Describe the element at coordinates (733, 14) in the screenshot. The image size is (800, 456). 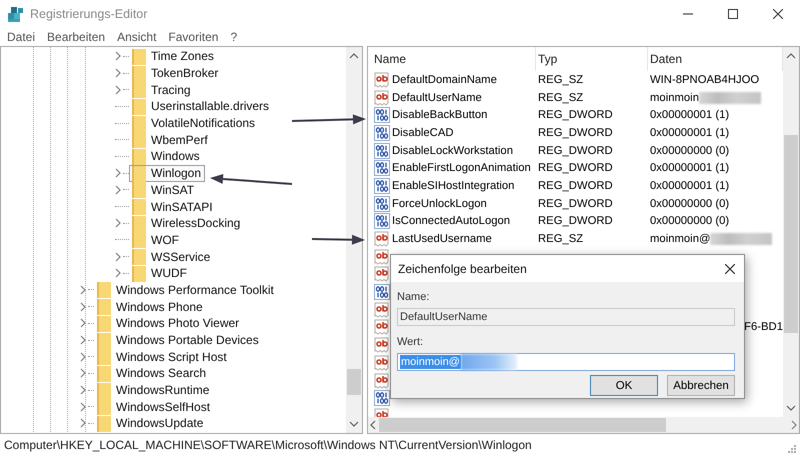
I see `maximize-icon` at that location.